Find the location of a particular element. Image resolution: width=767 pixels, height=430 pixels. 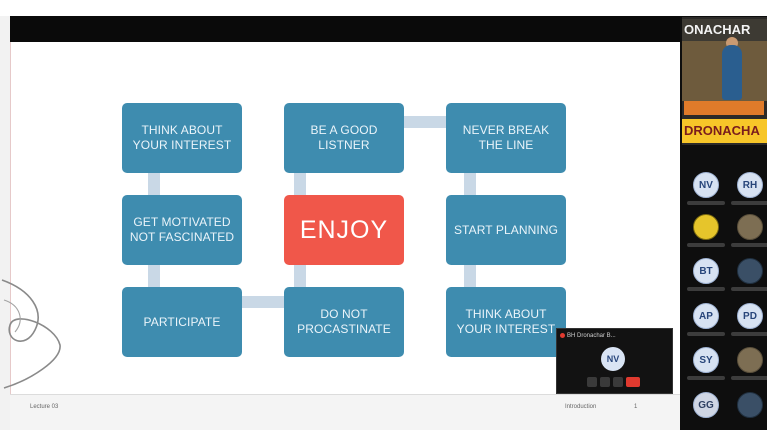

tile-get-motivated: GET MOTIVATED NOT FASCINATED is located at coordinates (182, 230).